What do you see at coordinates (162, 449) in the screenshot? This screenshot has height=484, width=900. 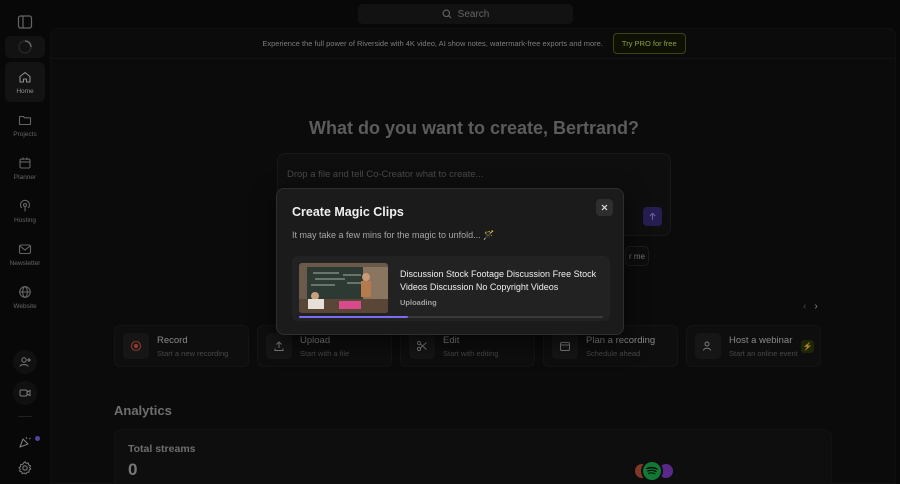 I see `stat-label: Total streams` at bounding box center [162, 449].